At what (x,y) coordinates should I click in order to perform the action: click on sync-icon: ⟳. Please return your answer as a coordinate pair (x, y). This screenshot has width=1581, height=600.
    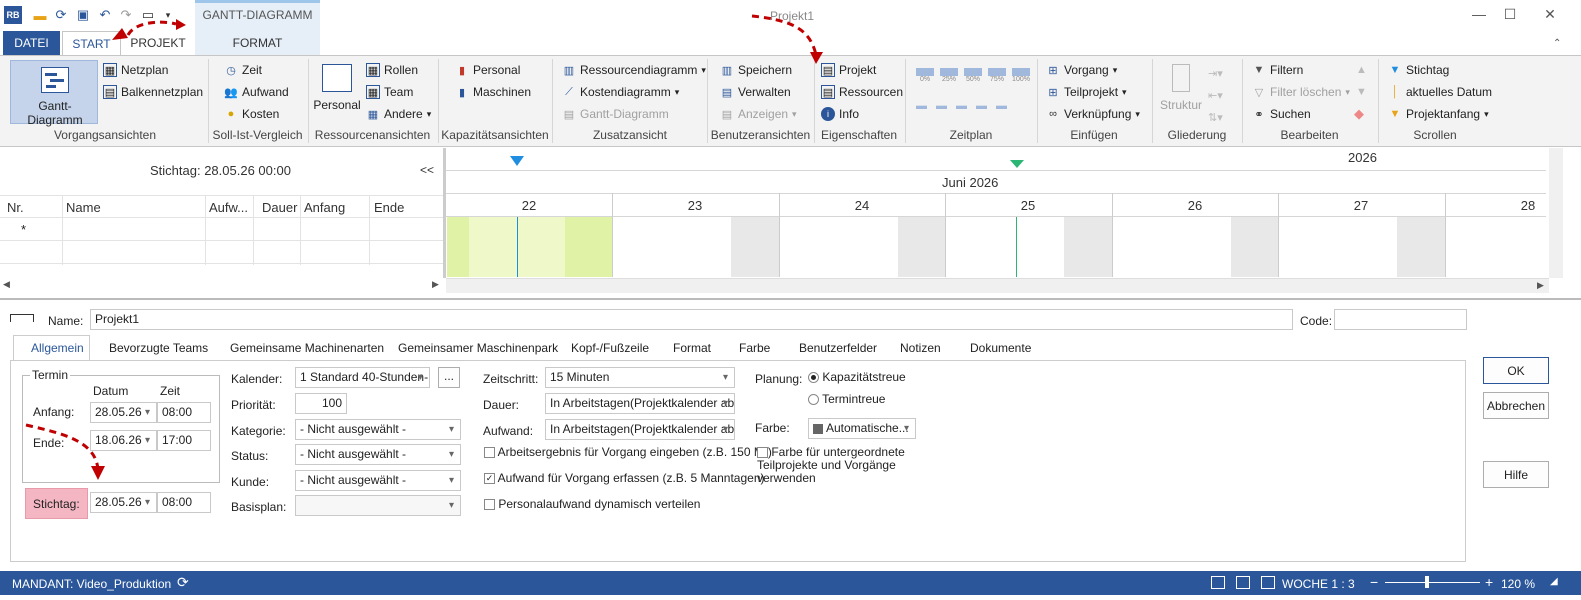
    Looking at the image, I should click on (183, 582).